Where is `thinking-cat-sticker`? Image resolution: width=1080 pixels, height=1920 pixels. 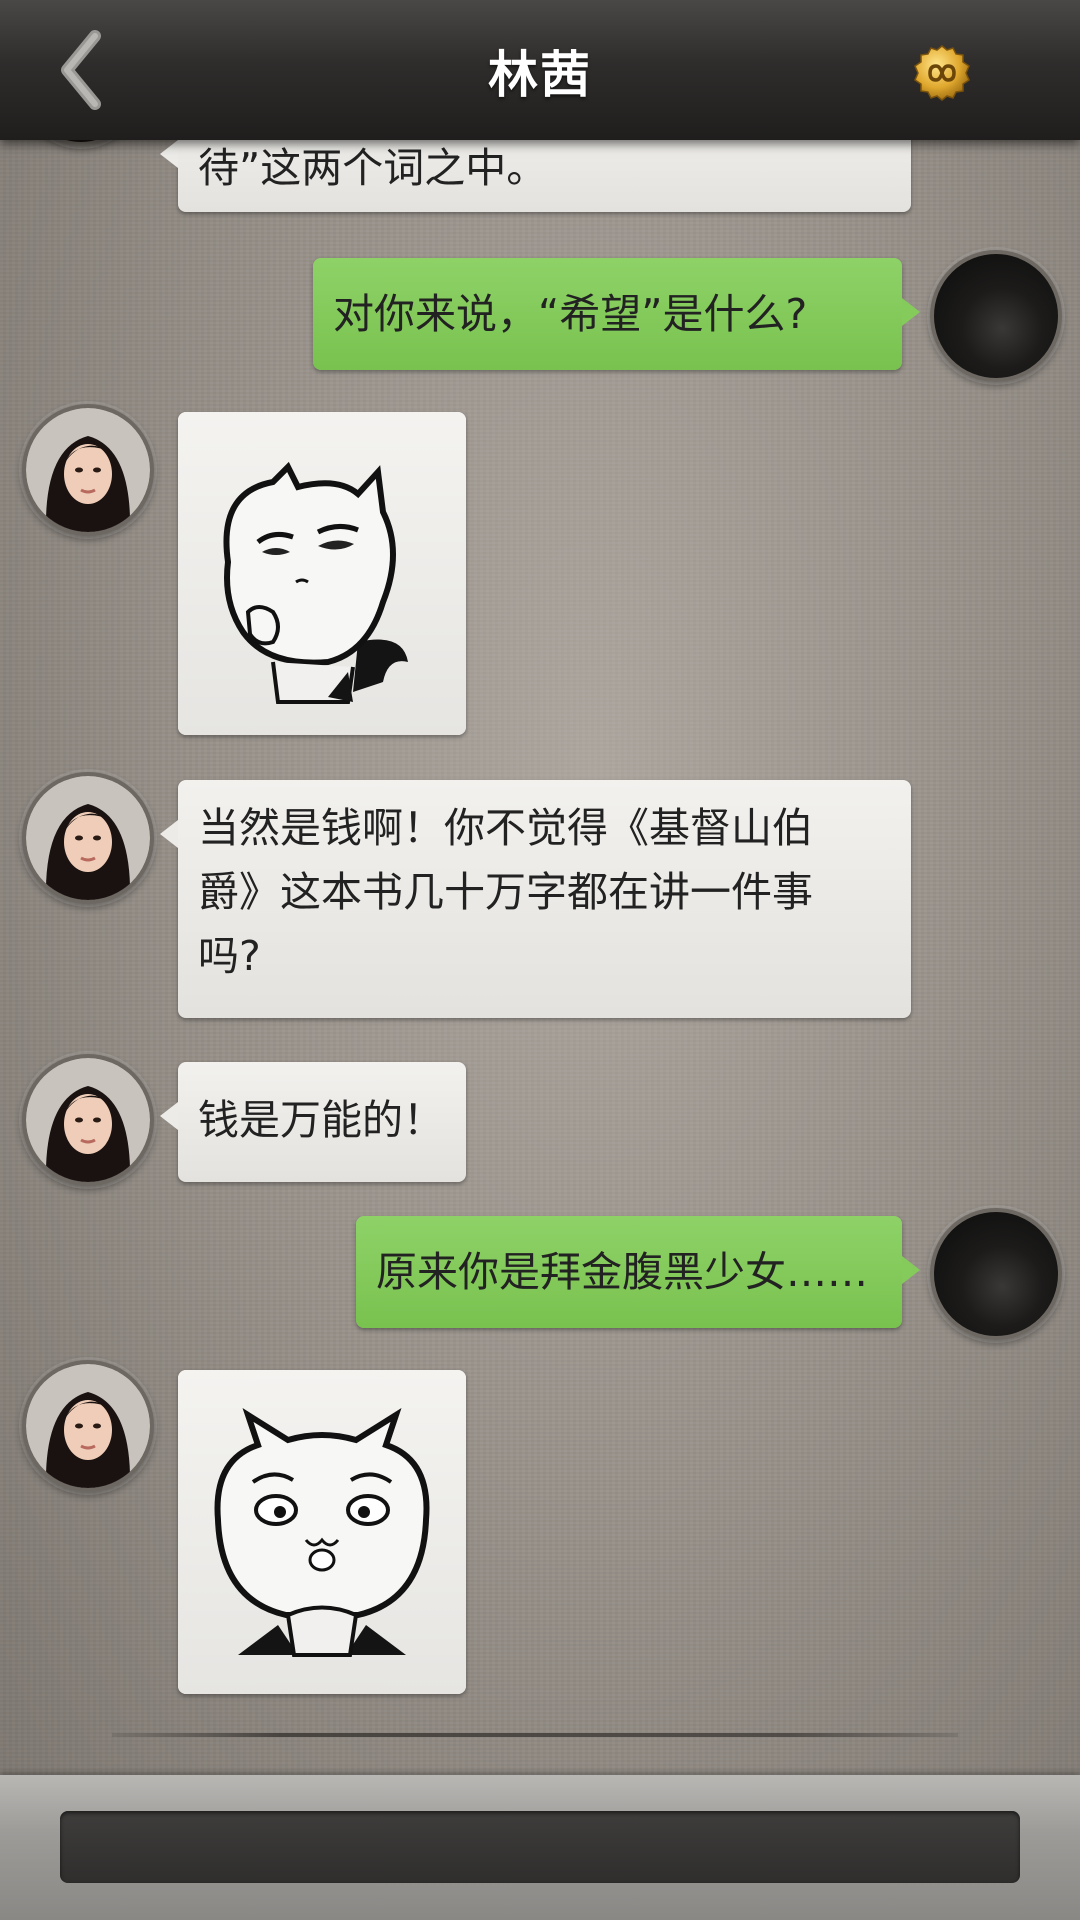 thinking-cat-sticker is located at coordinates (322, 573).